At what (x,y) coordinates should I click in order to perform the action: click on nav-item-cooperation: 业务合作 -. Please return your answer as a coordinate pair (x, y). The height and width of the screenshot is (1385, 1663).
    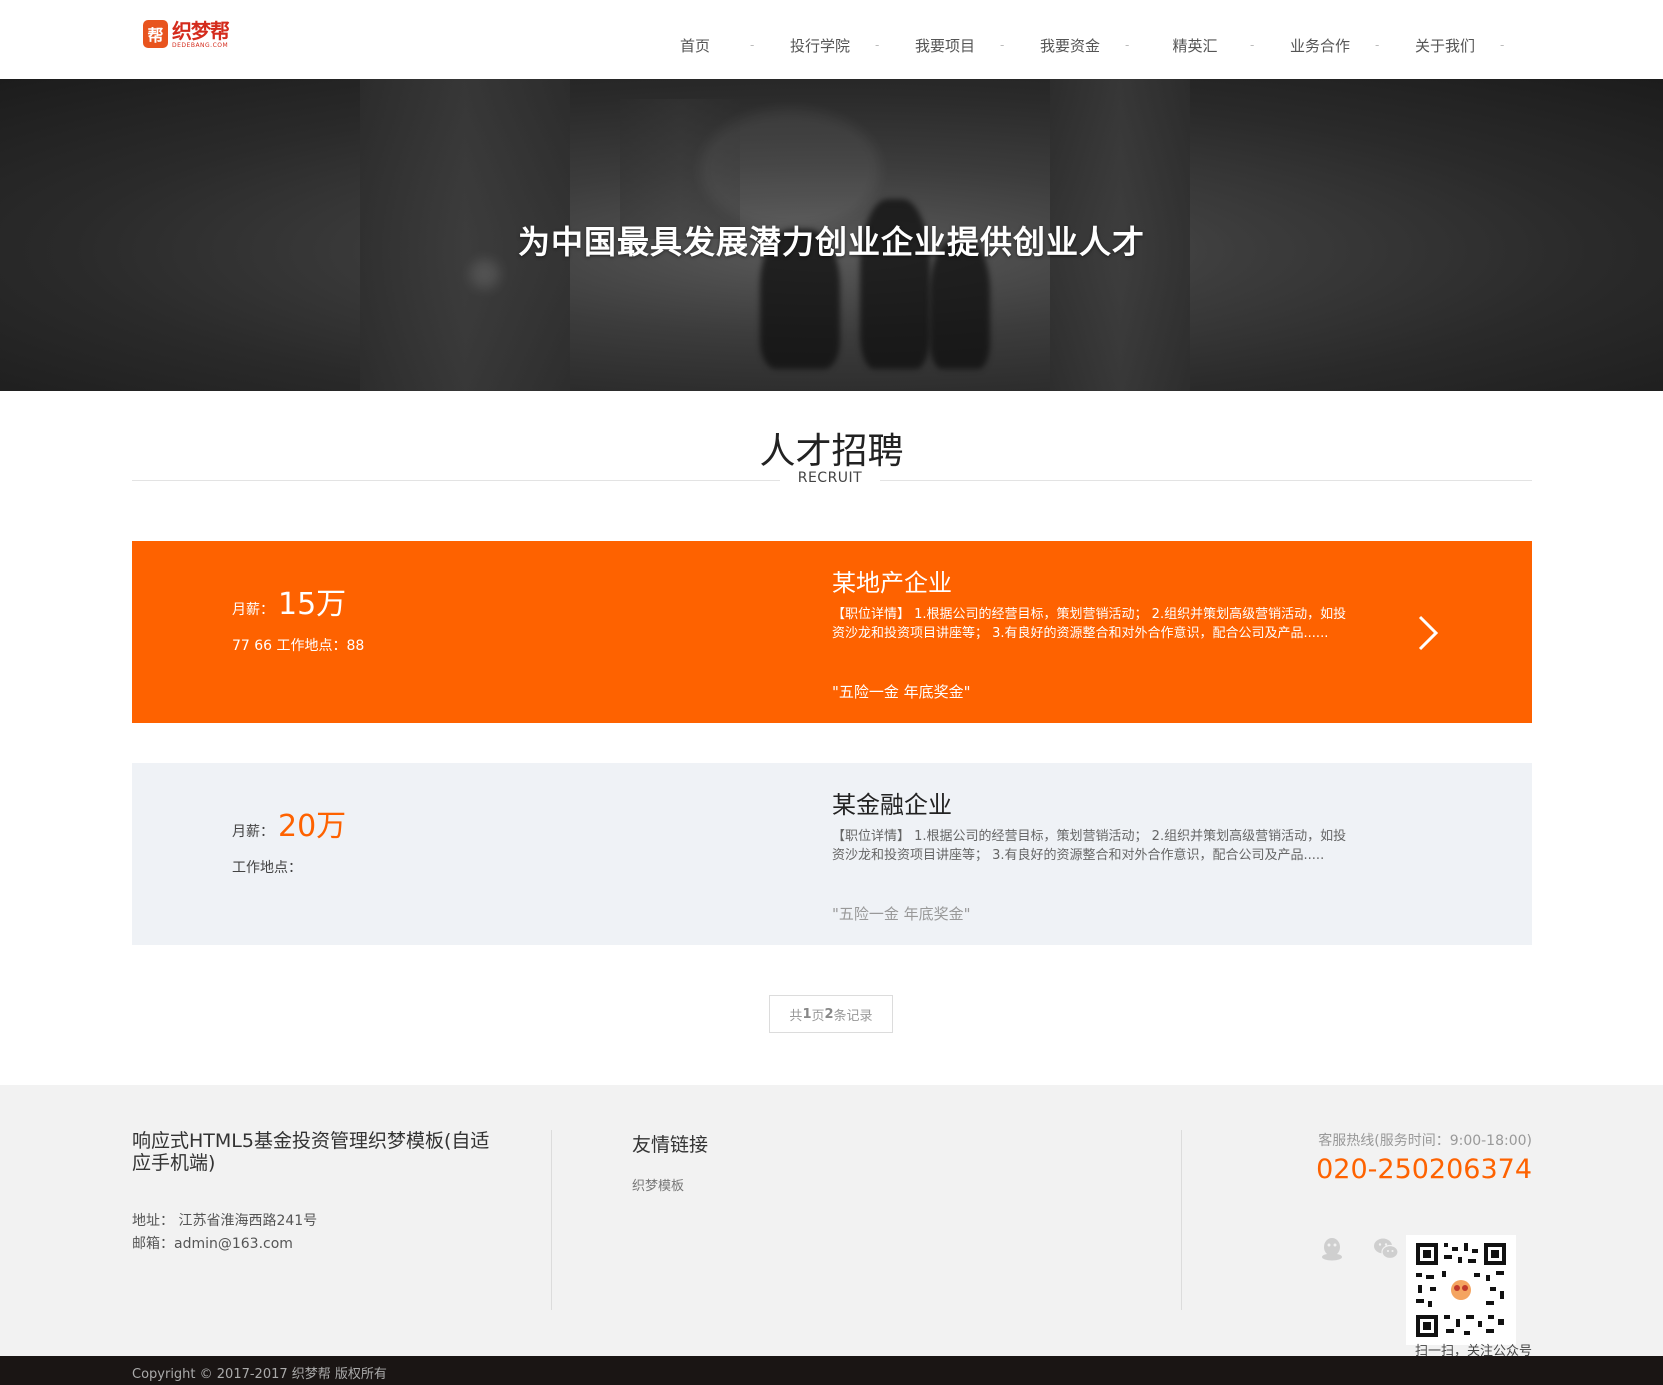
    Looking at the image, I should click on (1327, 45).